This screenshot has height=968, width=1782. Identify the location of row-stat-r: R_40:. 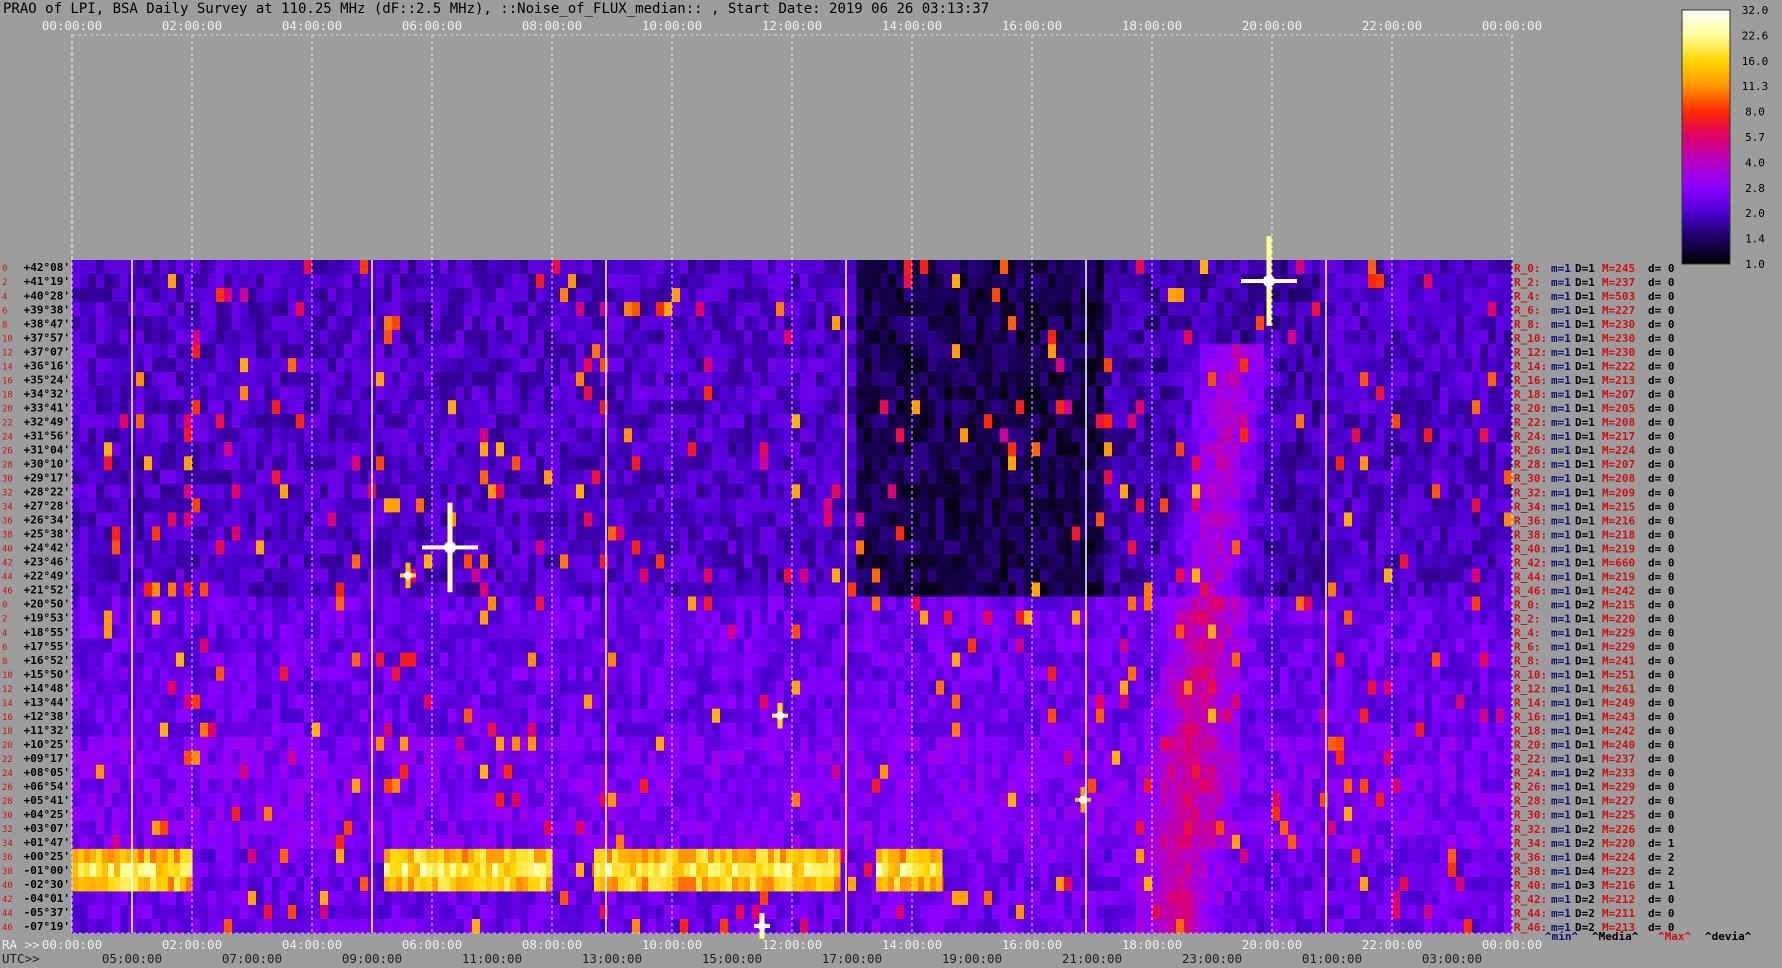
(1530, 885).